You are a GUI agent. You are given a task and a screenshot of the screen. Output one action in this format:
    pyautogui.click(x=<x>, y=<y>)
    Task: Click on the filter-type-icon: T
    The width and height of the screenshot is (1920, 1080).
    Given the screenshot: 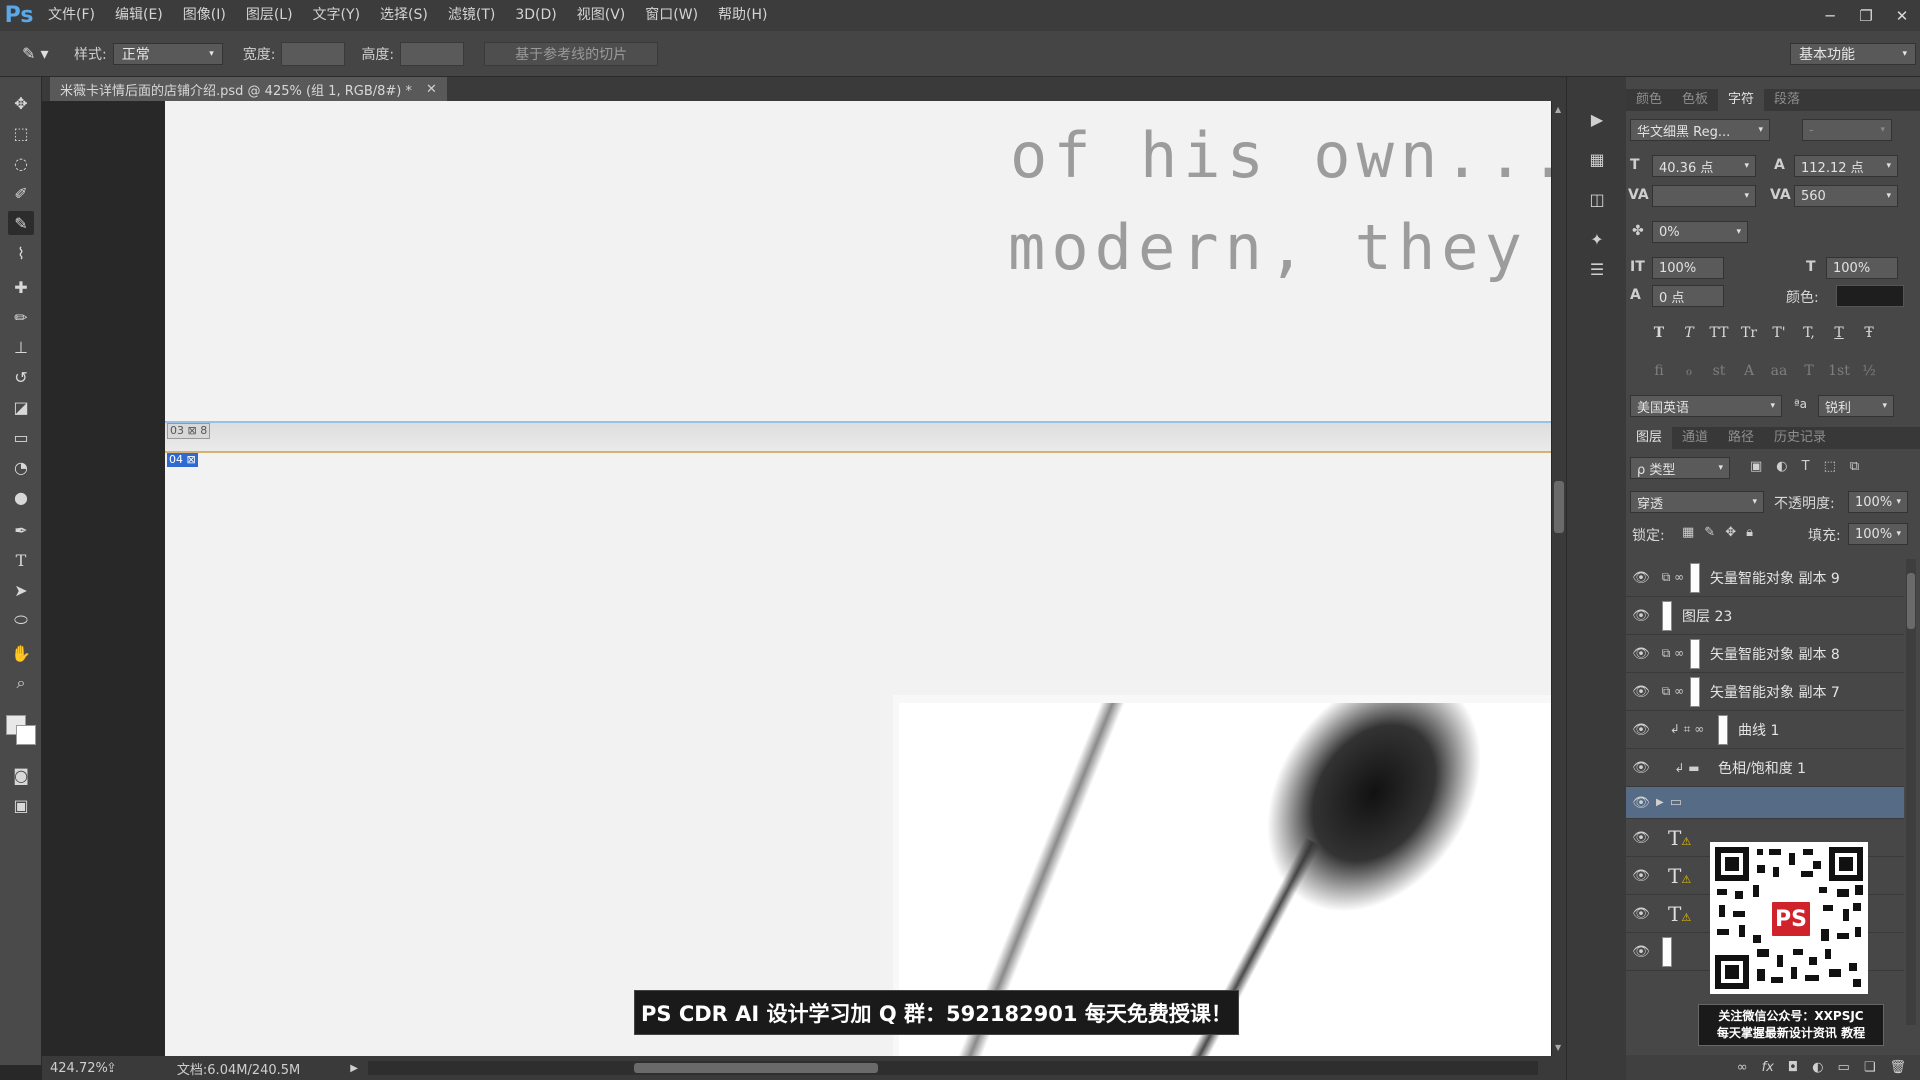 What is the action you would take?
    pyautogui.click(x=1806, y=466)
    